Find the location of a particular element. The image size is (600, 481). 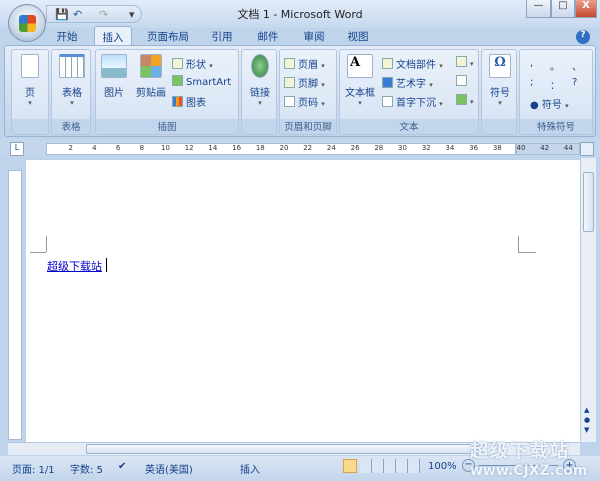

dropcap-icon is located at coordinates (387, 101).